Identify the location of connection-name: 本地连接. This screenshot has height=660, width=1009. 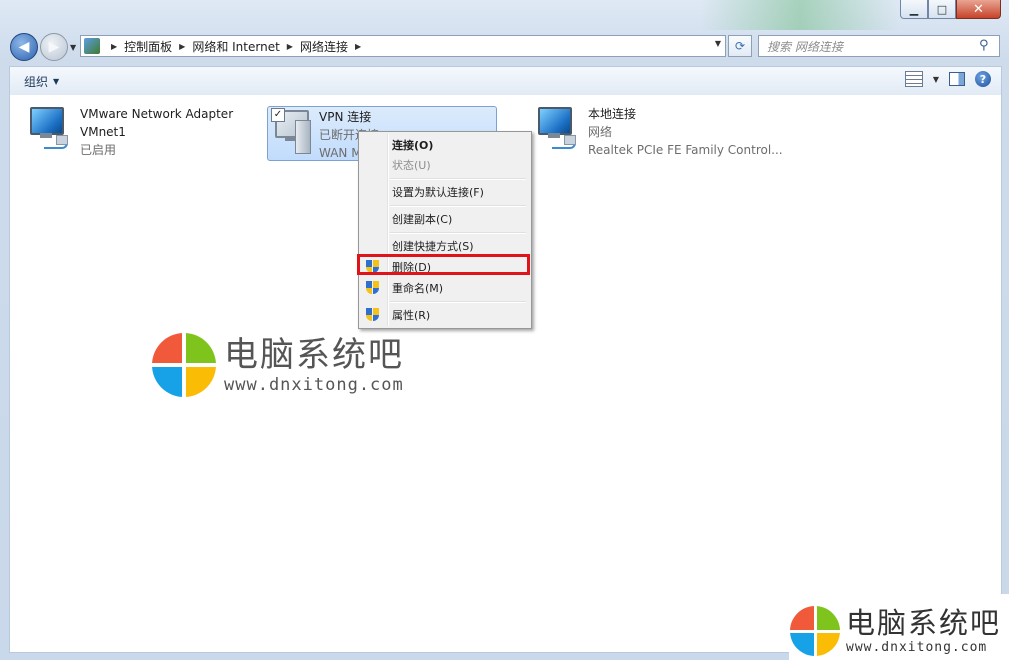
(612, 114).